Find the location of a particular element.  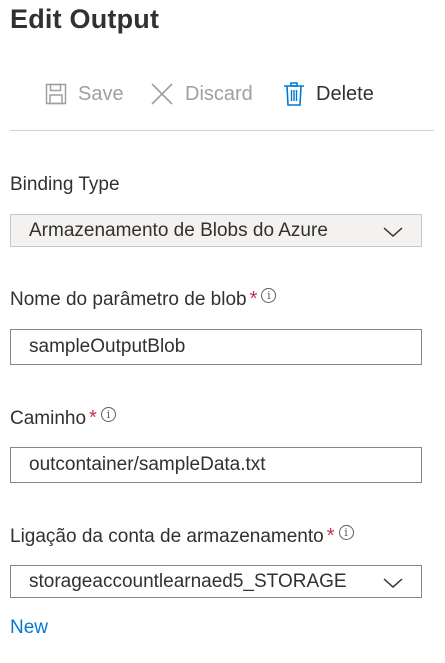

storage-connection-label: Ligação da conta de armazenamento * i is located at coordinates (182, 536).